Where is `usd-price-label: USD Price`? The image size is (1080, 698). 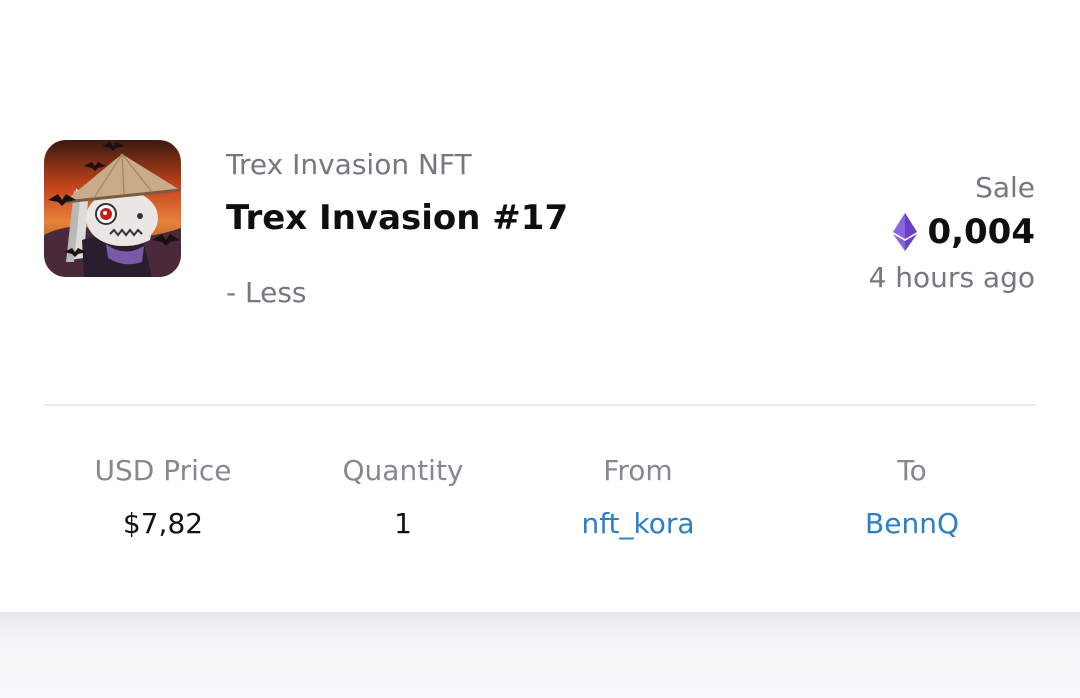
usd-price-label: USD Price is located at coordinates (163, 470).